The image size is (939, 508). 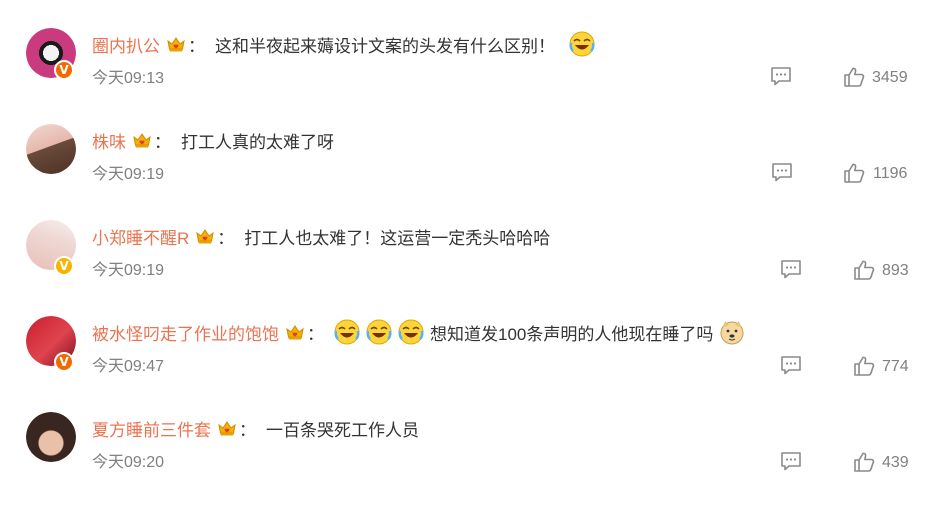 What do you see at coordinates (895, 462) in the screenshot?
I see `like-count: 439` at bounding box center [895, 462].